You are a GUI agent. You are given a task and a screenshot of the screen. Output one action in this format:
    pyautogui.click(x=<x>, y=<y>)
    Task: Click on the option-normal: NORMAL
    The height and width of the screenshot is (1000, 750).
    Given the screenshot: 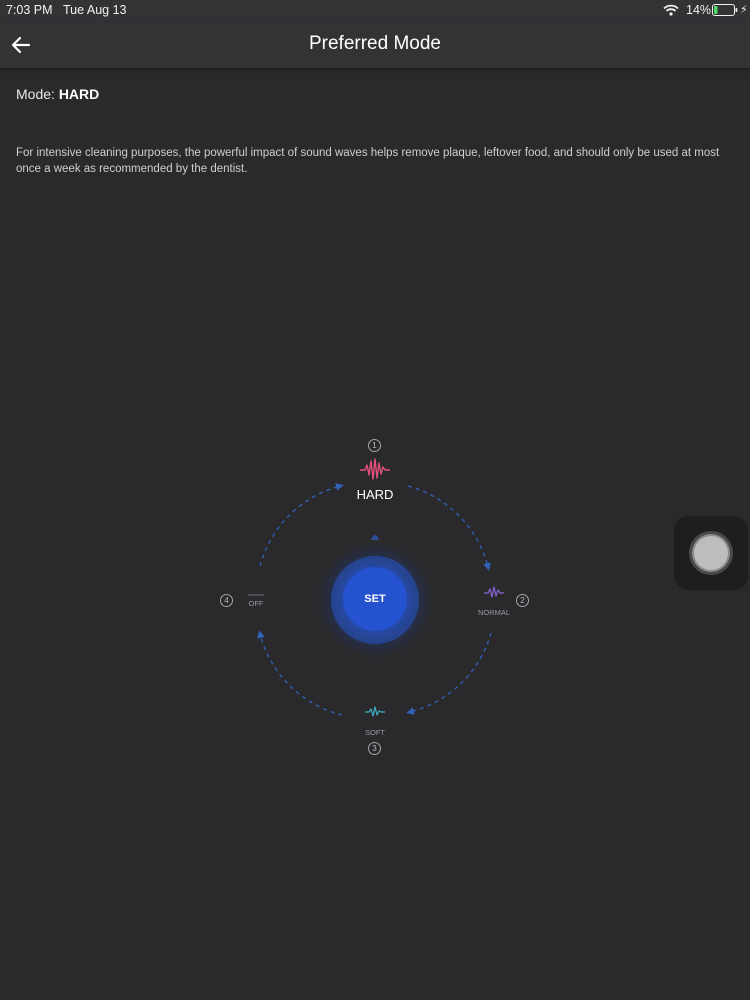 What is the action you would take?
    pyautogui.click(x=494, y=612)
    